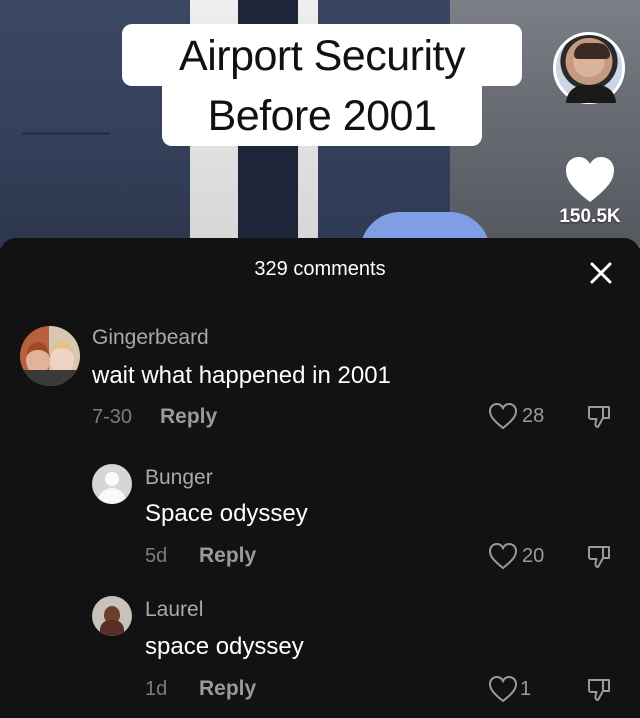 The image size is (640, 718). I want to click on caption-line-1: Airport Security, so click(322, 55).